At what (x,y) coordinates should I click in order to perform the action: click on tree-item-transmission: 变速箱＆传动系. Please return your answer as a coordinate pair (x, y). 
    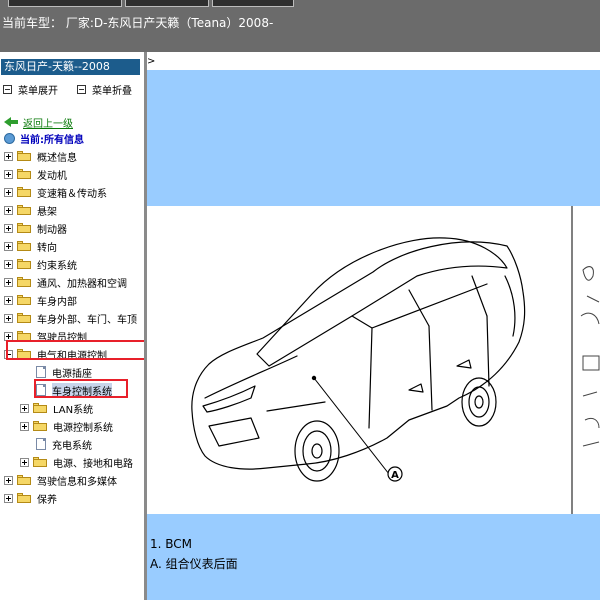
    Looking at the image, I should click on (55, 192).